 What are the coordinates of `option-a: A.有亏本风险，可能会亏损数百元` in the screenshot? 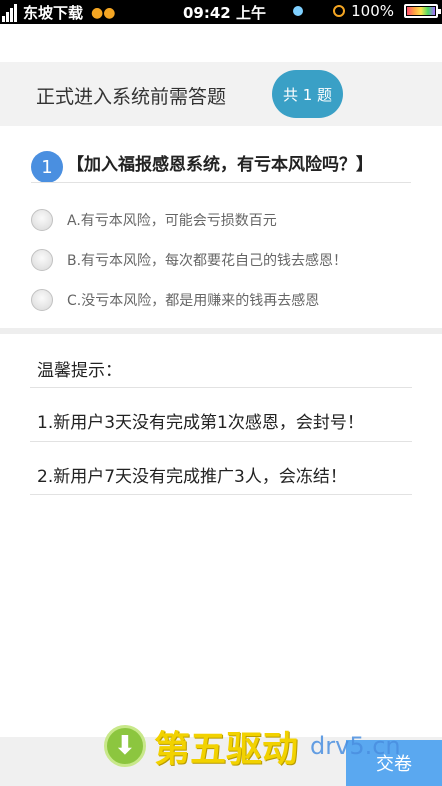 It's located at (154, 220).